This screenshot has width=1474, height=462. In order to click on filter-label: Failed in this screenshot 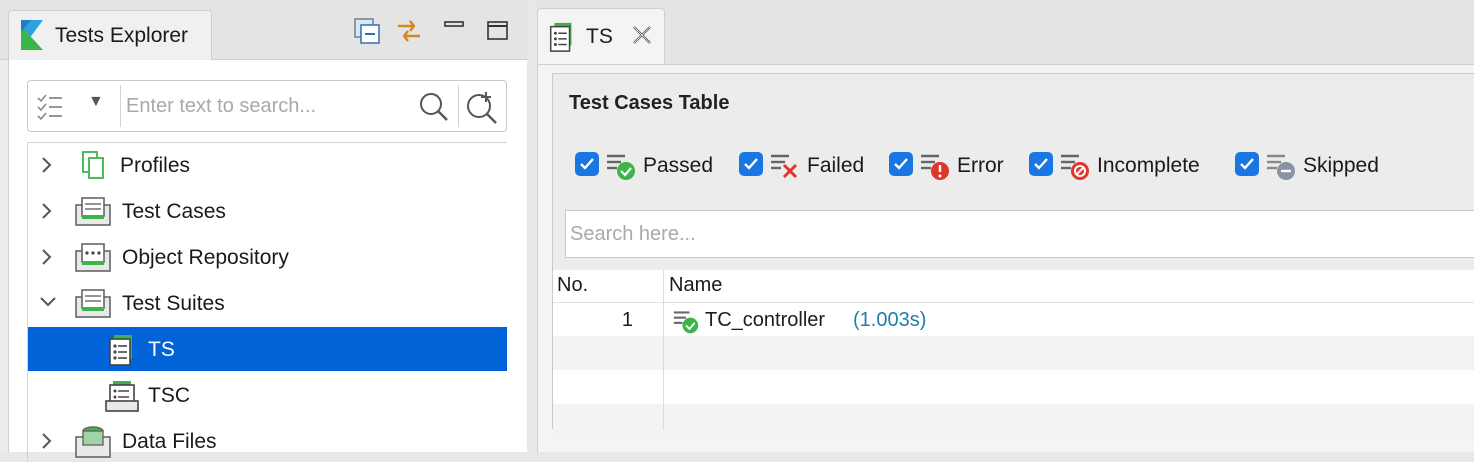, I will do `click(836, 165)`.